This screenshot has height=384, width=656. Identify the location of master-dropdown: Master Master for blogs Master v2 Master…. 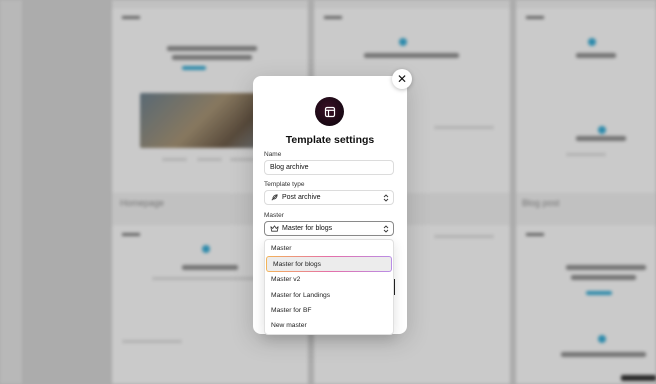
(329, 287).